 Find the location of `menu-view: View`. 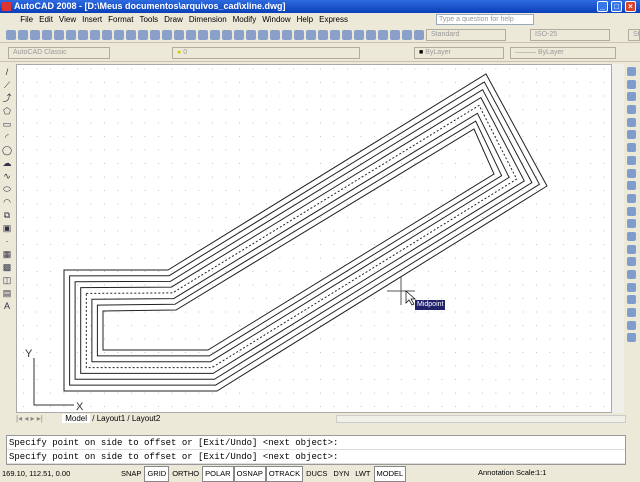

menu-view: View is located at coordinates (67, 19).